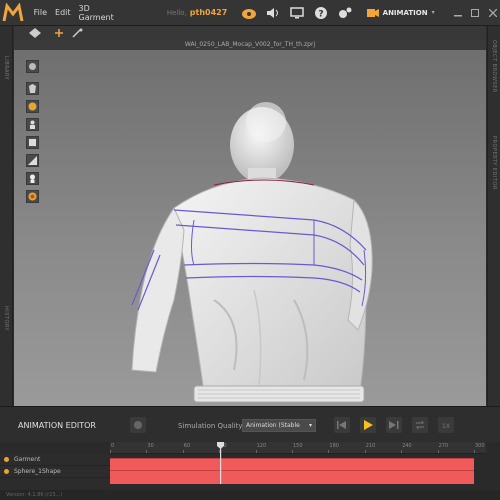 The width and height of the screenshot is (500, 500). Describe the element at coordinates (458, 13) in the screenshot. I see `minimize-icon` at that location.